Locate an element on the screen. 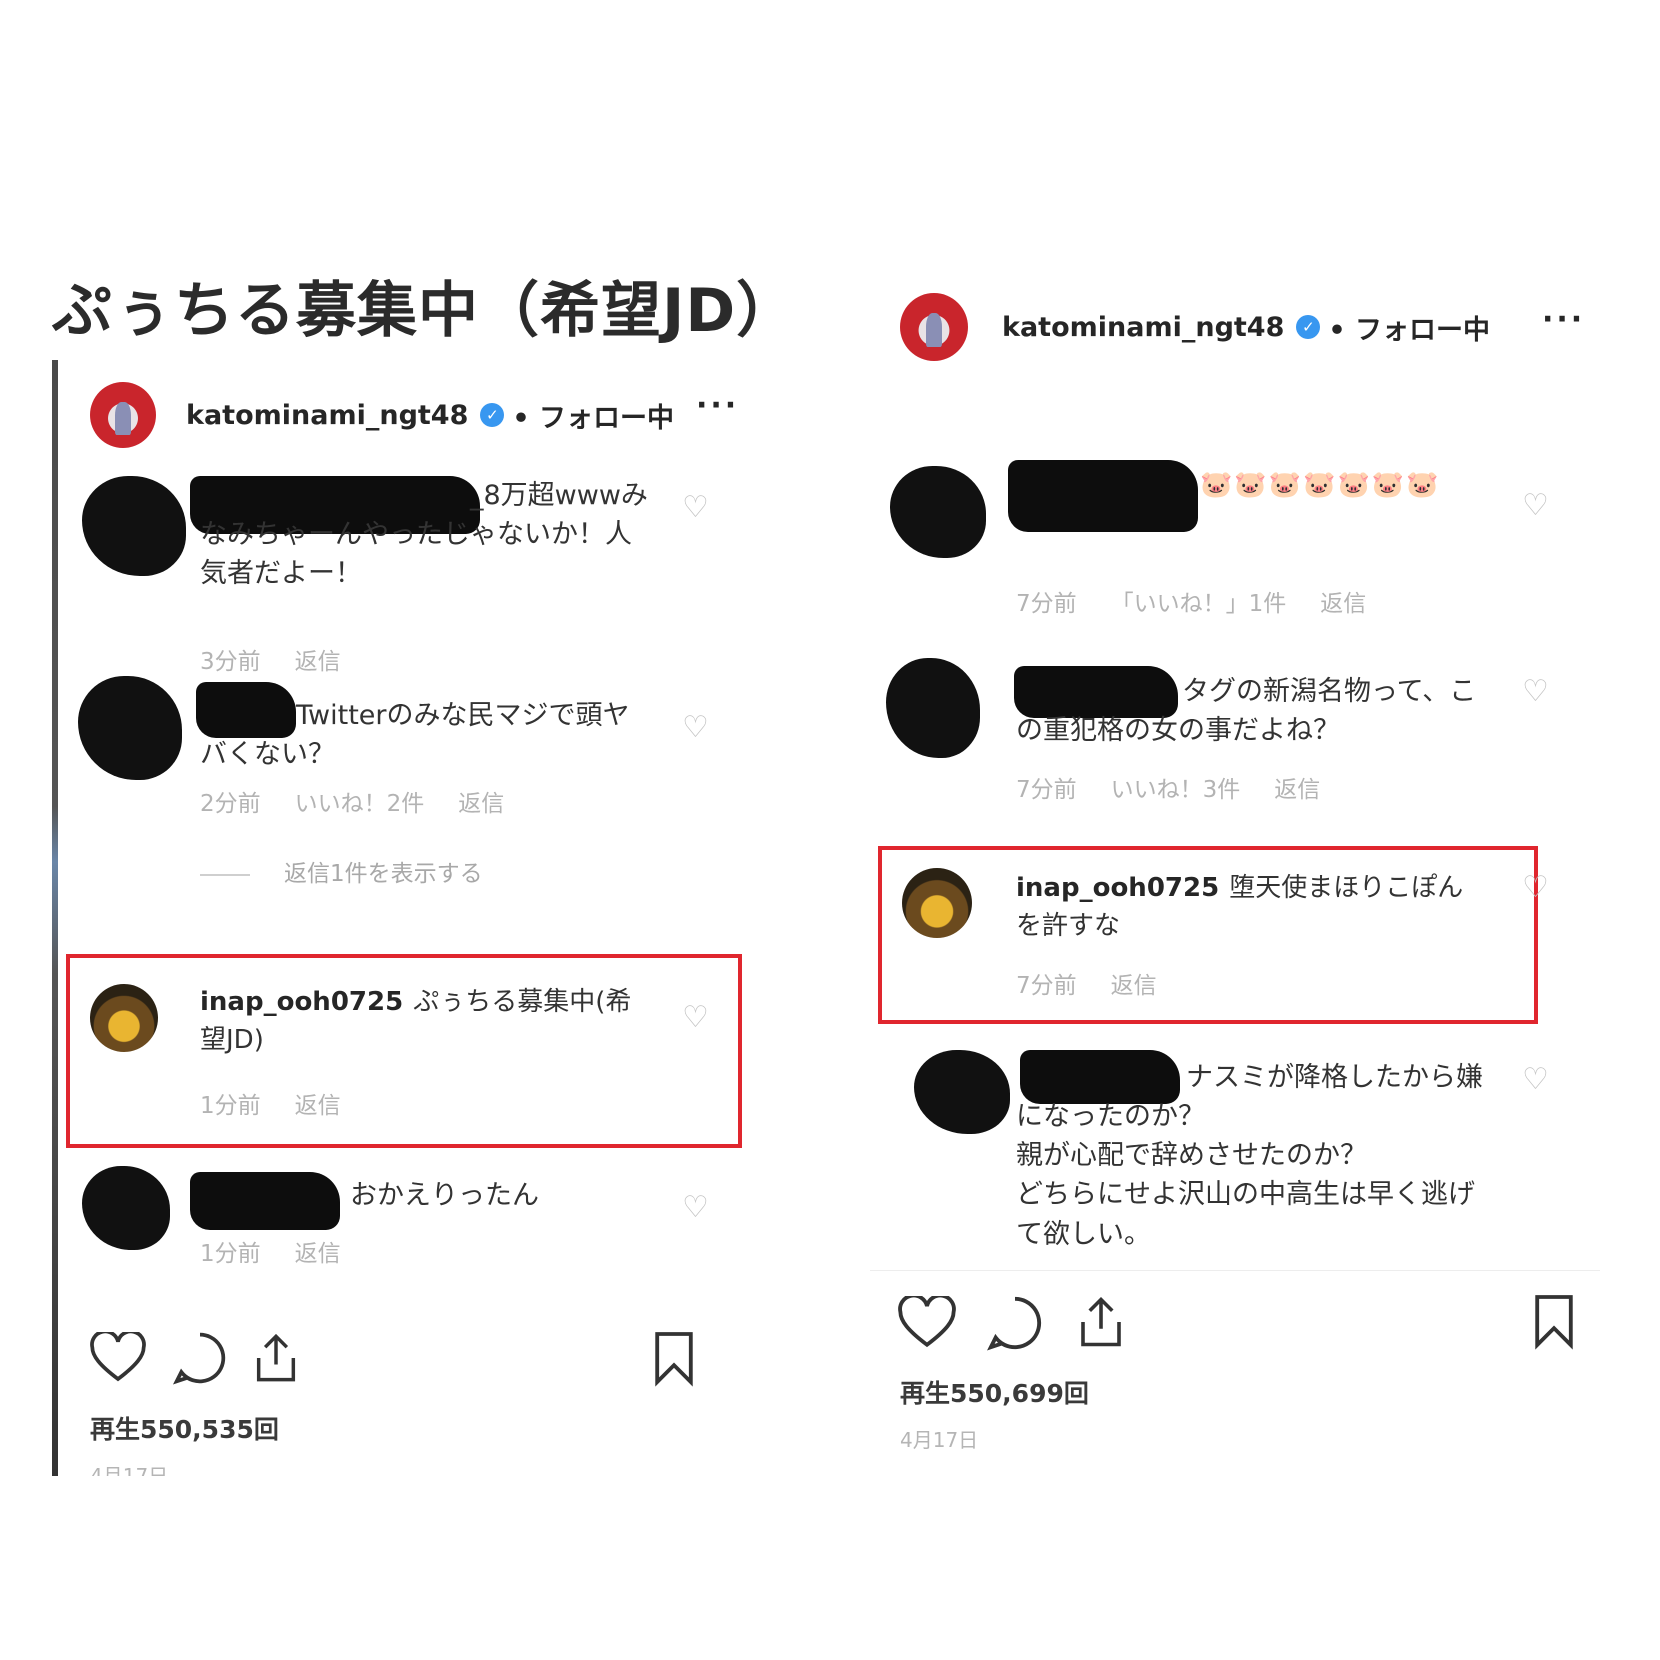 The height and width of the screenshot is (1660, 1660). like-count: いいね！2件 is located at coordinates (360, 804).